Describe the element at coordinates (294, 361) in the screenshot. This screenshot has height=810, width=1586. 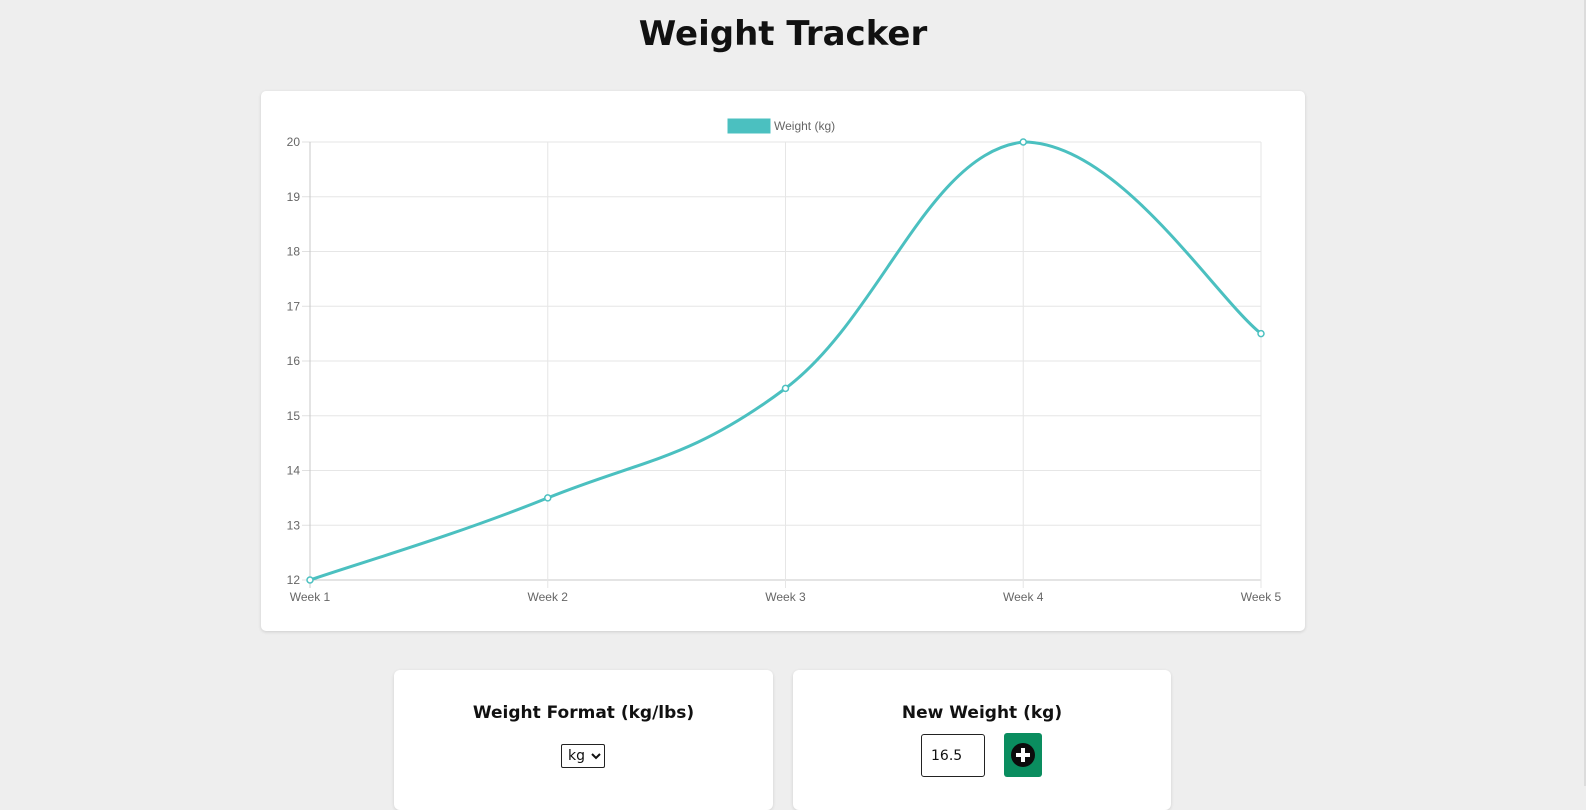
I see `y-tick-label: 16` at that location.